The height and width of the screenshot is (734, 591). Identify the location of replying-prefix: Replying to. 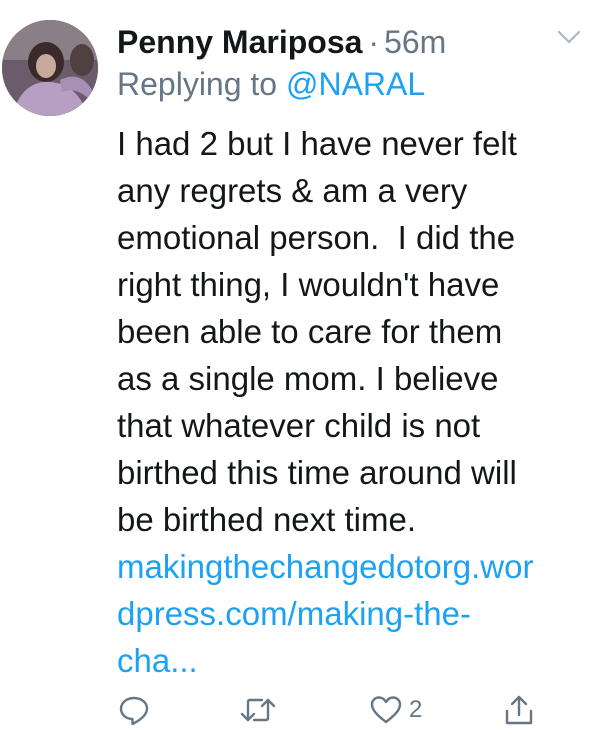
(197, 84).